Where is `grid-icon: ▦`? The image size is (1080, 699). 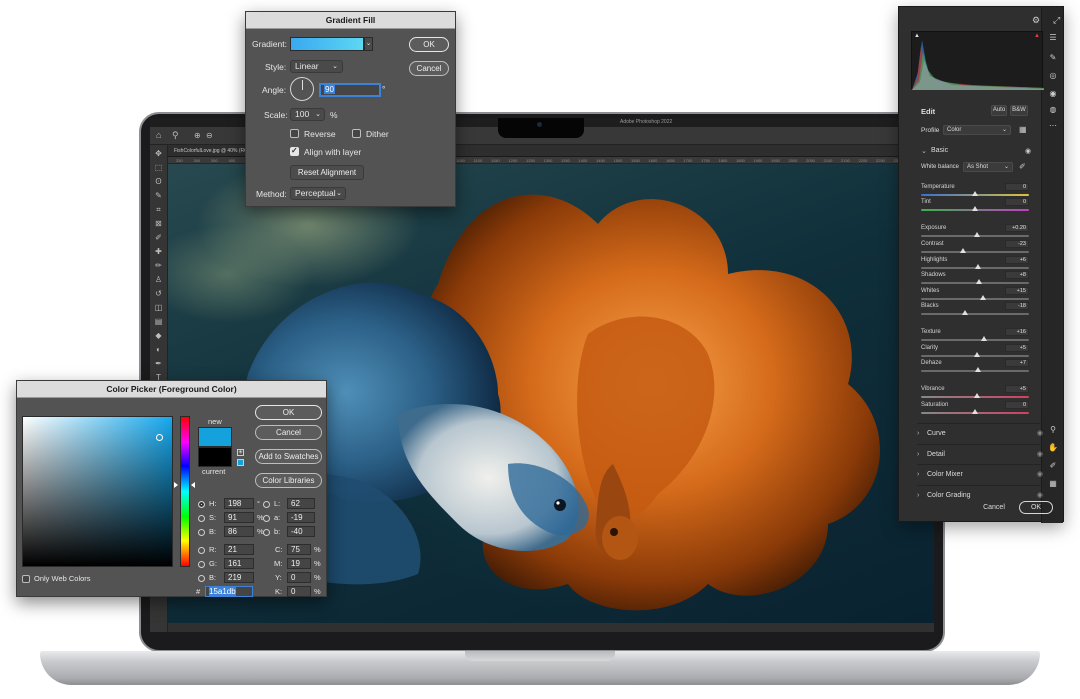
grid-icon: ▦ is located at coordinates (1053, 484).